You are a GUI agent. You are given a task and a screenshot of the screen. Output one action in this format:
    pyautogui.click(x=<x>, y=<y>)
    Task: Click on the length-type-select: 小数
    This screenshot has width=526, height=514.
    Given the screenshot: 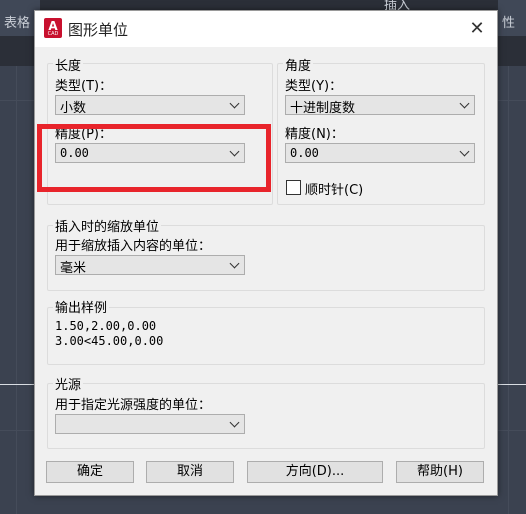 What is the action you would take?
    pyautogui.click(x=150, y=105)
    